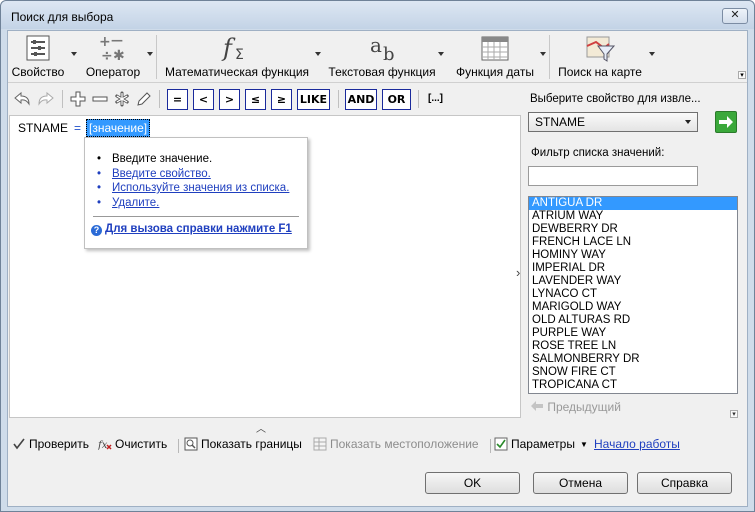 The width and height of the screenshot is (755, 512). I want to click on previous-label: Предыдущий, so click(584, 407).